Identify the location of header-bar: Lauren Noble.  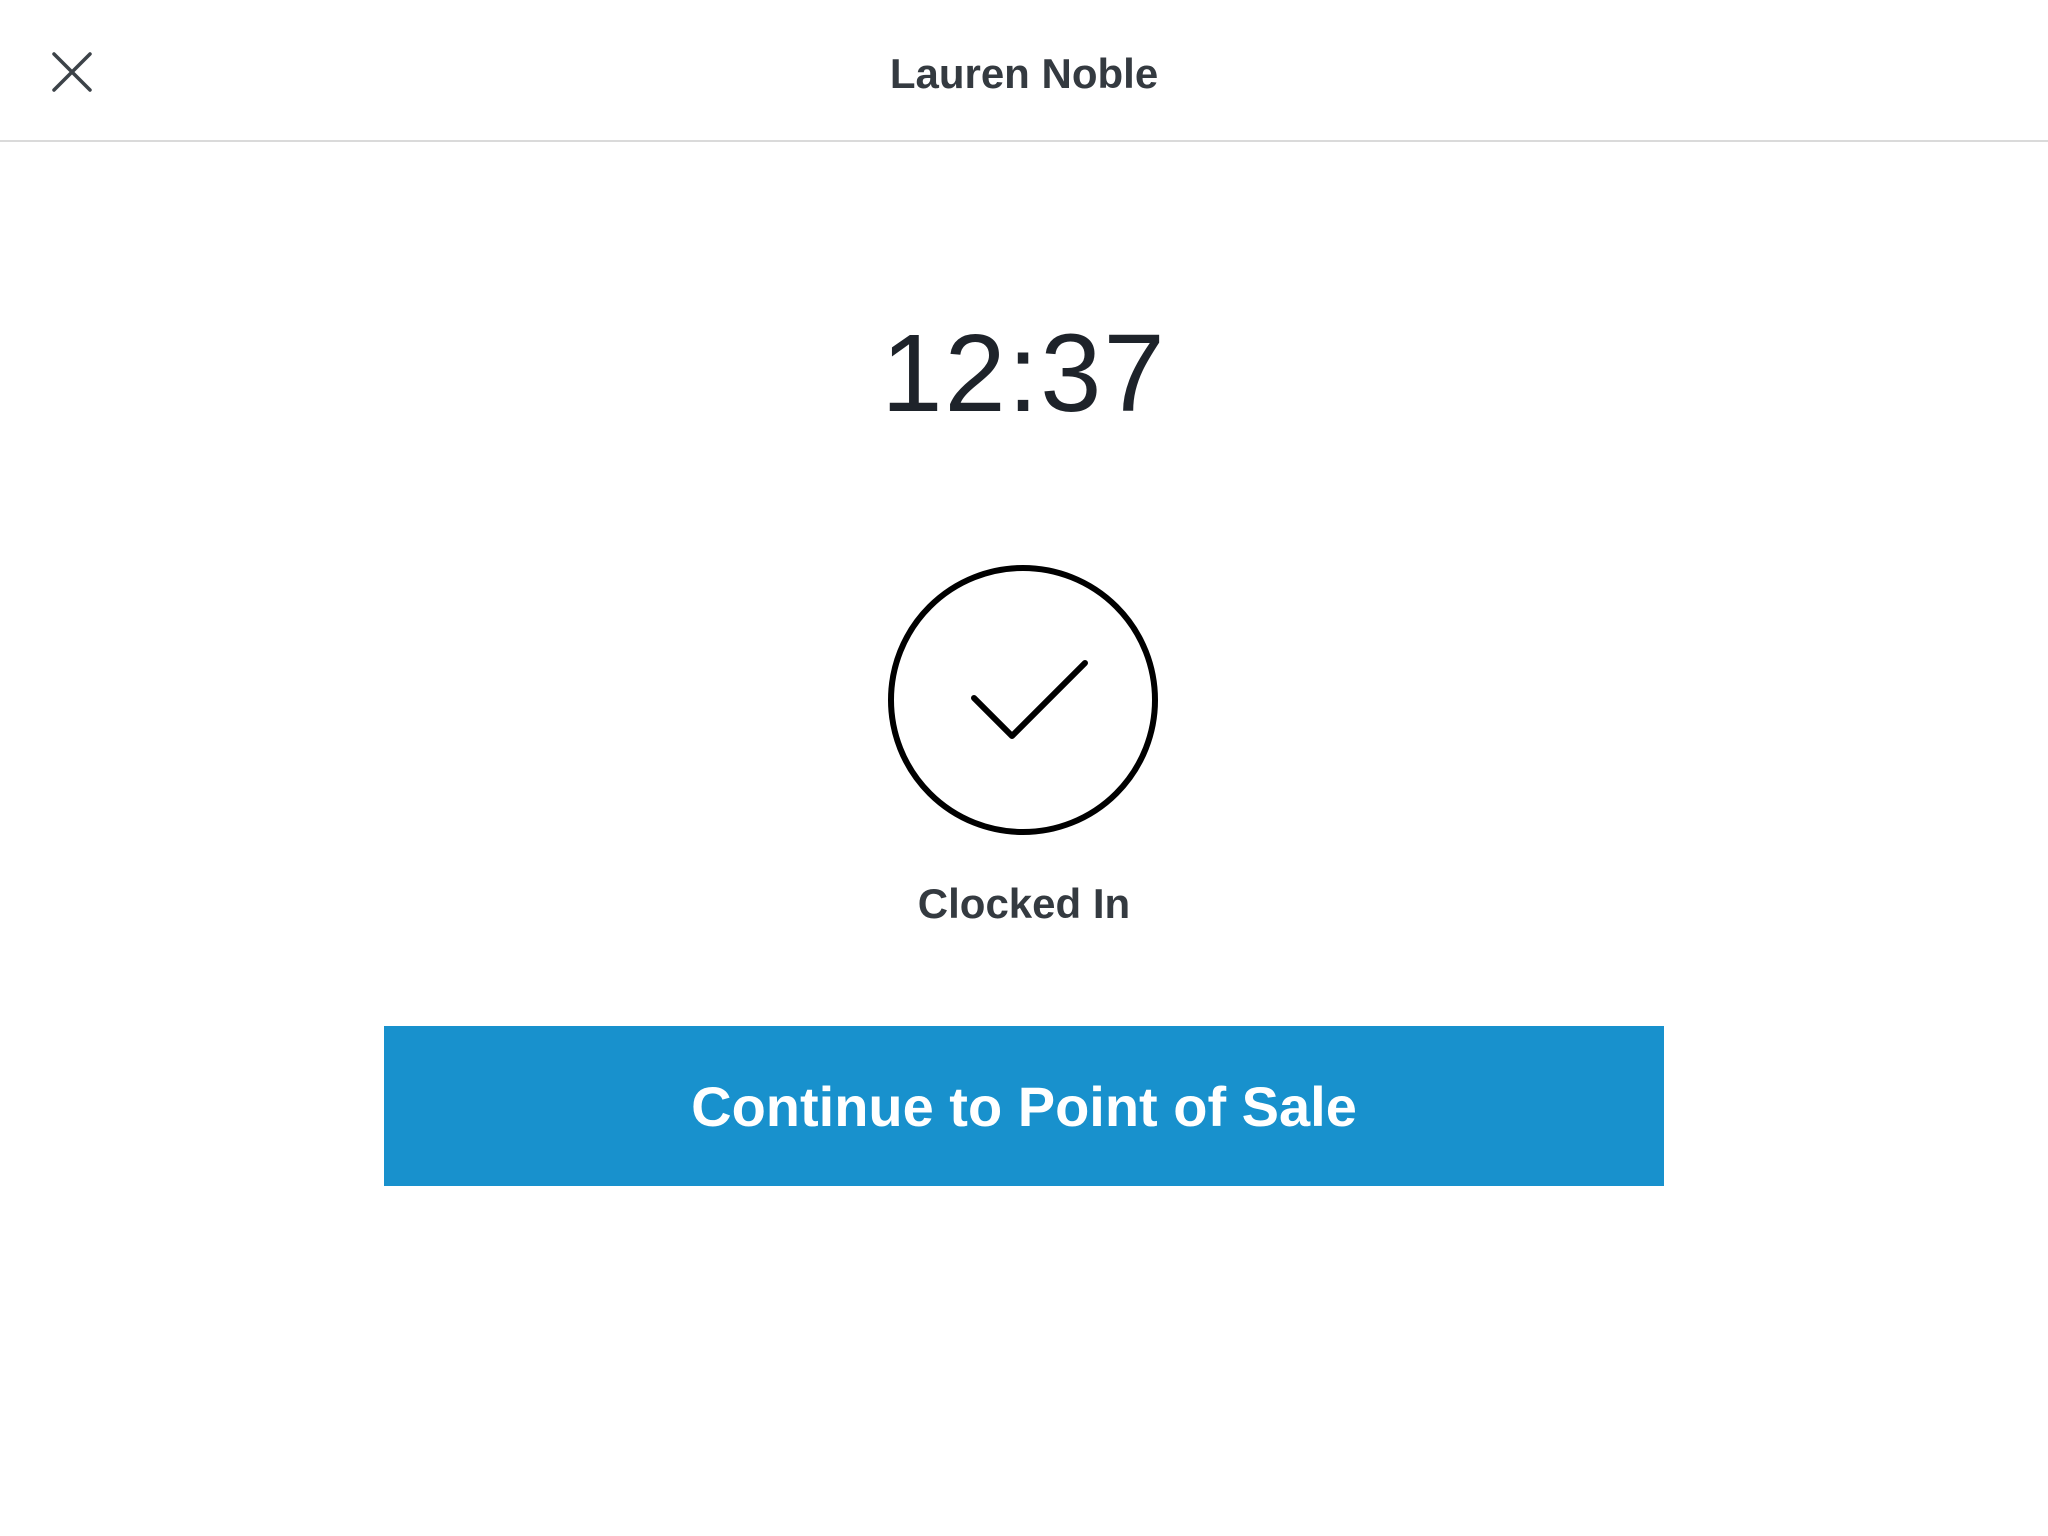
(1024, 71).